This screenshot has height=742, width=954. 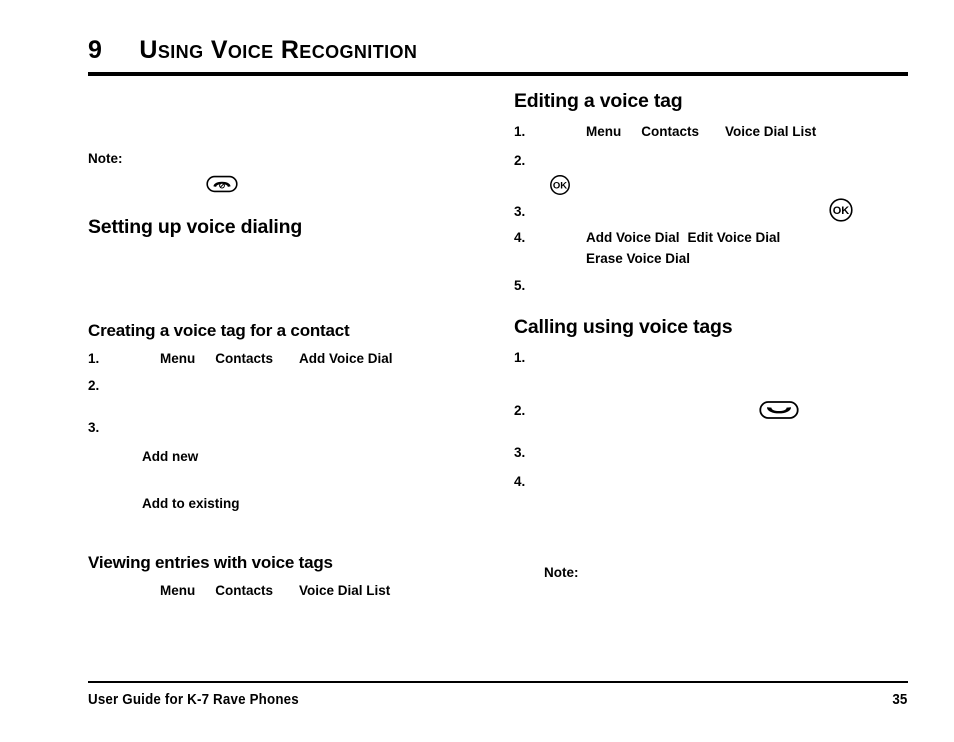 What do you see at coordinates (219, 331) in the screenshot?
I see `heading-creating-voice-tag: Creating a voice tag for a contact` at bounding box center [219, 331].